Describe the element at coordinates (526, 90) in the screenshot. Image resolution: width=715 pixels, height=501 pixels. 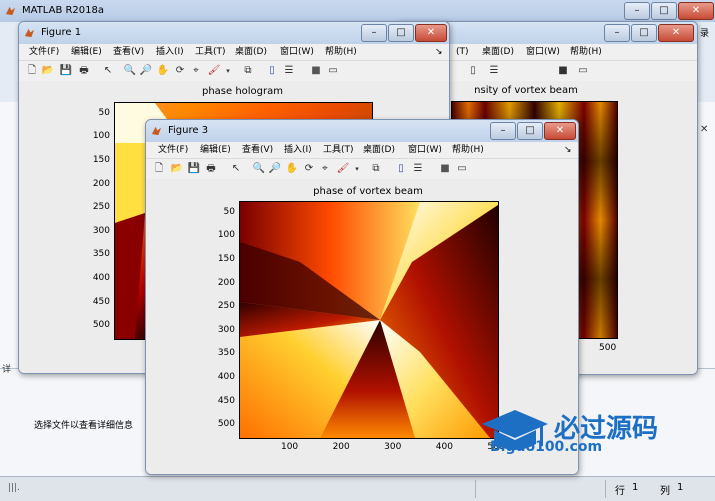
I see `figure2-plot-title: nsity of vortex beam` at that location.